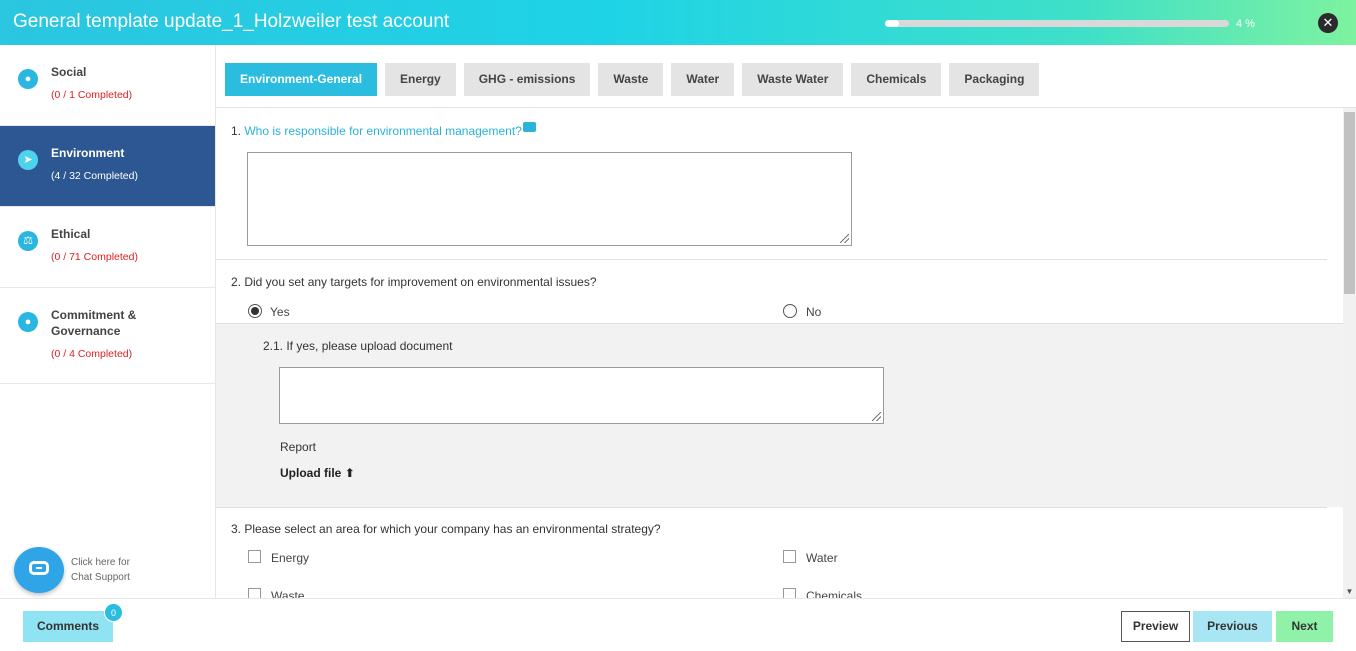  What do you see at coordinates (69, 72) in the screenshot?
I see `sidebar-item-label: Social` at bounding box center [69, 72].